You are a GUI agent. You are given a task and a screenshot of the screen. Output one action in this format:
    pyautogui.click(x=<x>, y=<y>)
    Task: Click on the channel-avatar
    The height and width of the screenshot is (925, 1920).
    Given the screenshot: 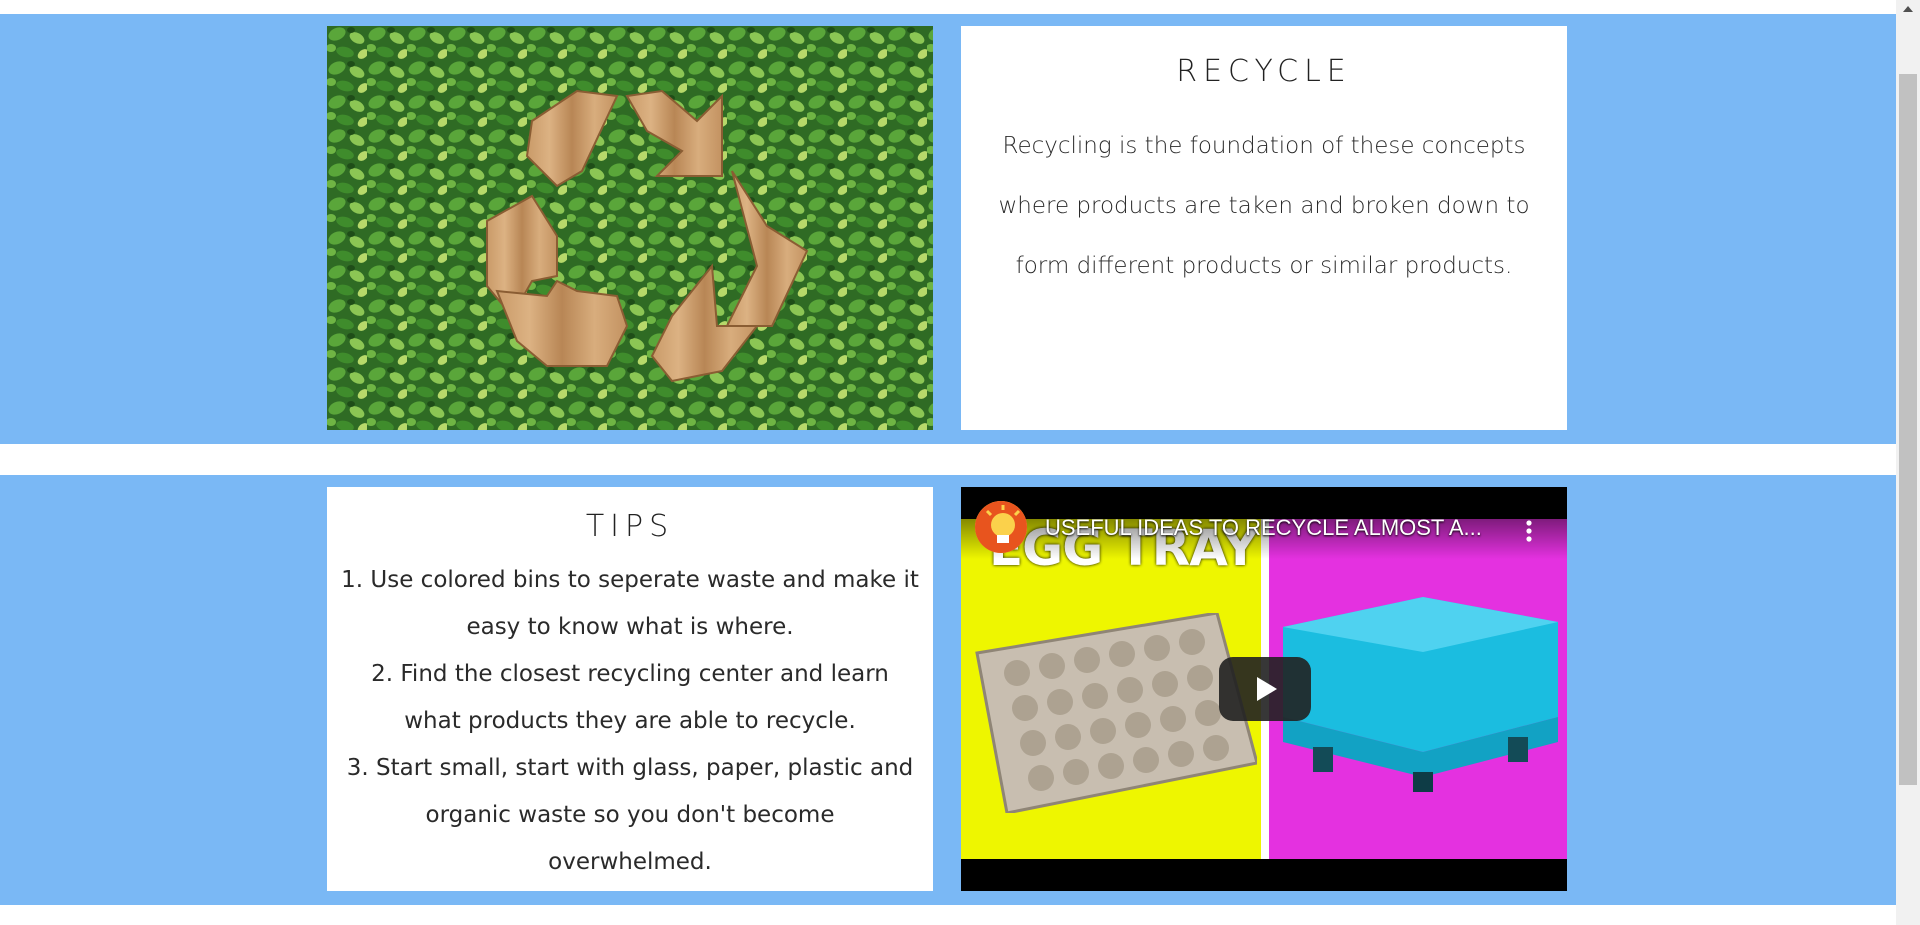 What is the action you would take?
    pyautogui.click(x=1001, y=527)
    